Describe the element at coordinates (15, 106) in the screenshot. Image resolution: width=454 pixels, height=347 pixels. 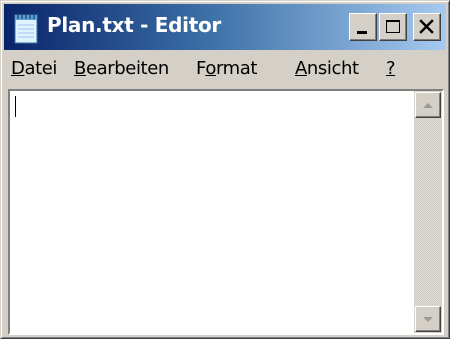
I see `text-caret` at that location.